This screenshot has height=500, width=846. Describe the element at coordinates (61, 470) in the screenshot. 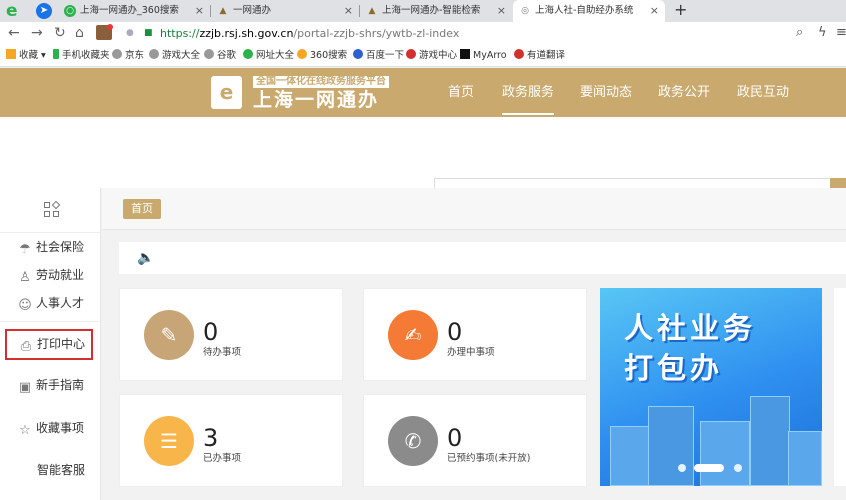

I see `sidebar-item-smart-service: 智能客服` at that location.